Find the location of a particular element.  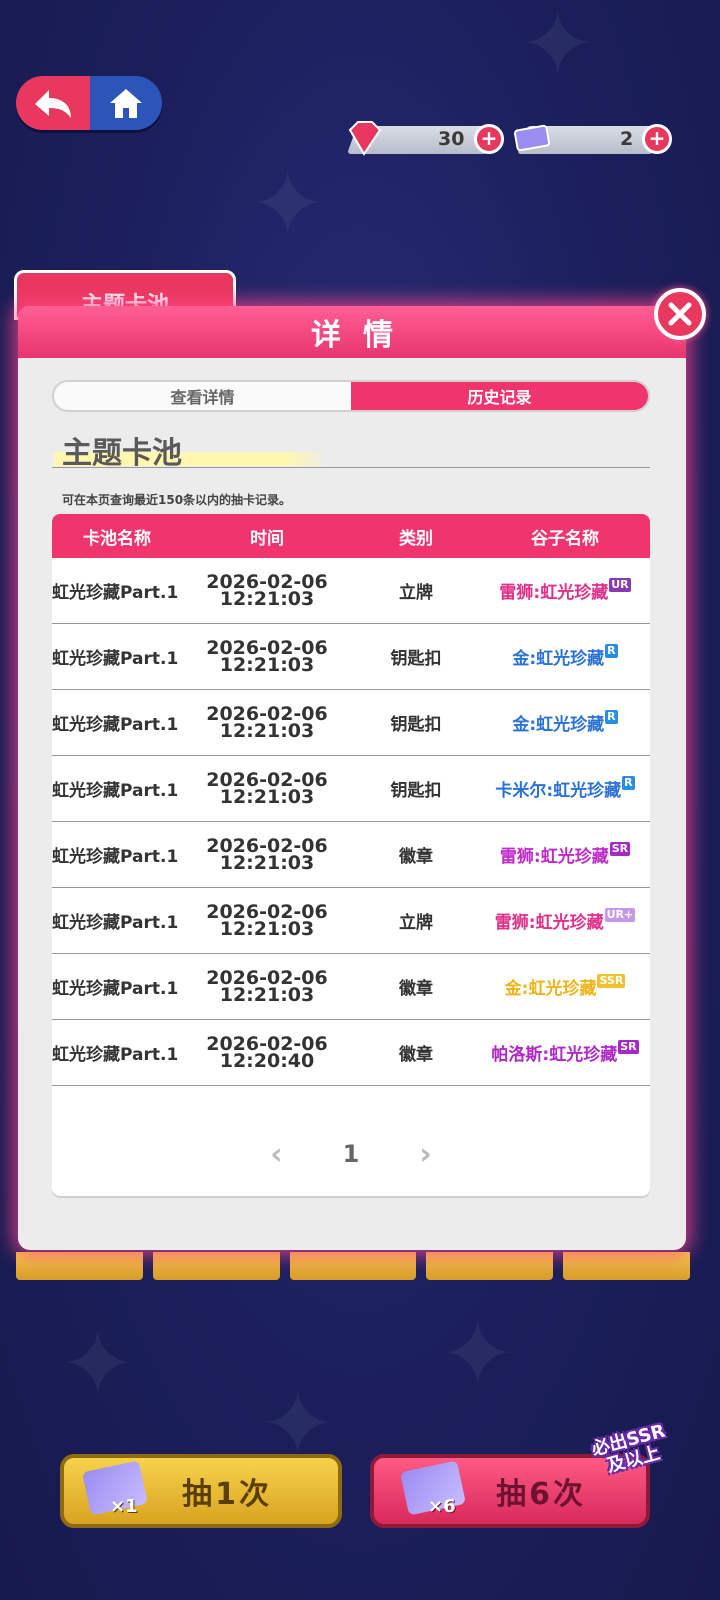

table-row: 虹光珍藏Part.1 2026-02-06 12:21:03 徽章 雷狮:虹光珍藏 SR is located at coordinates (351, 855).